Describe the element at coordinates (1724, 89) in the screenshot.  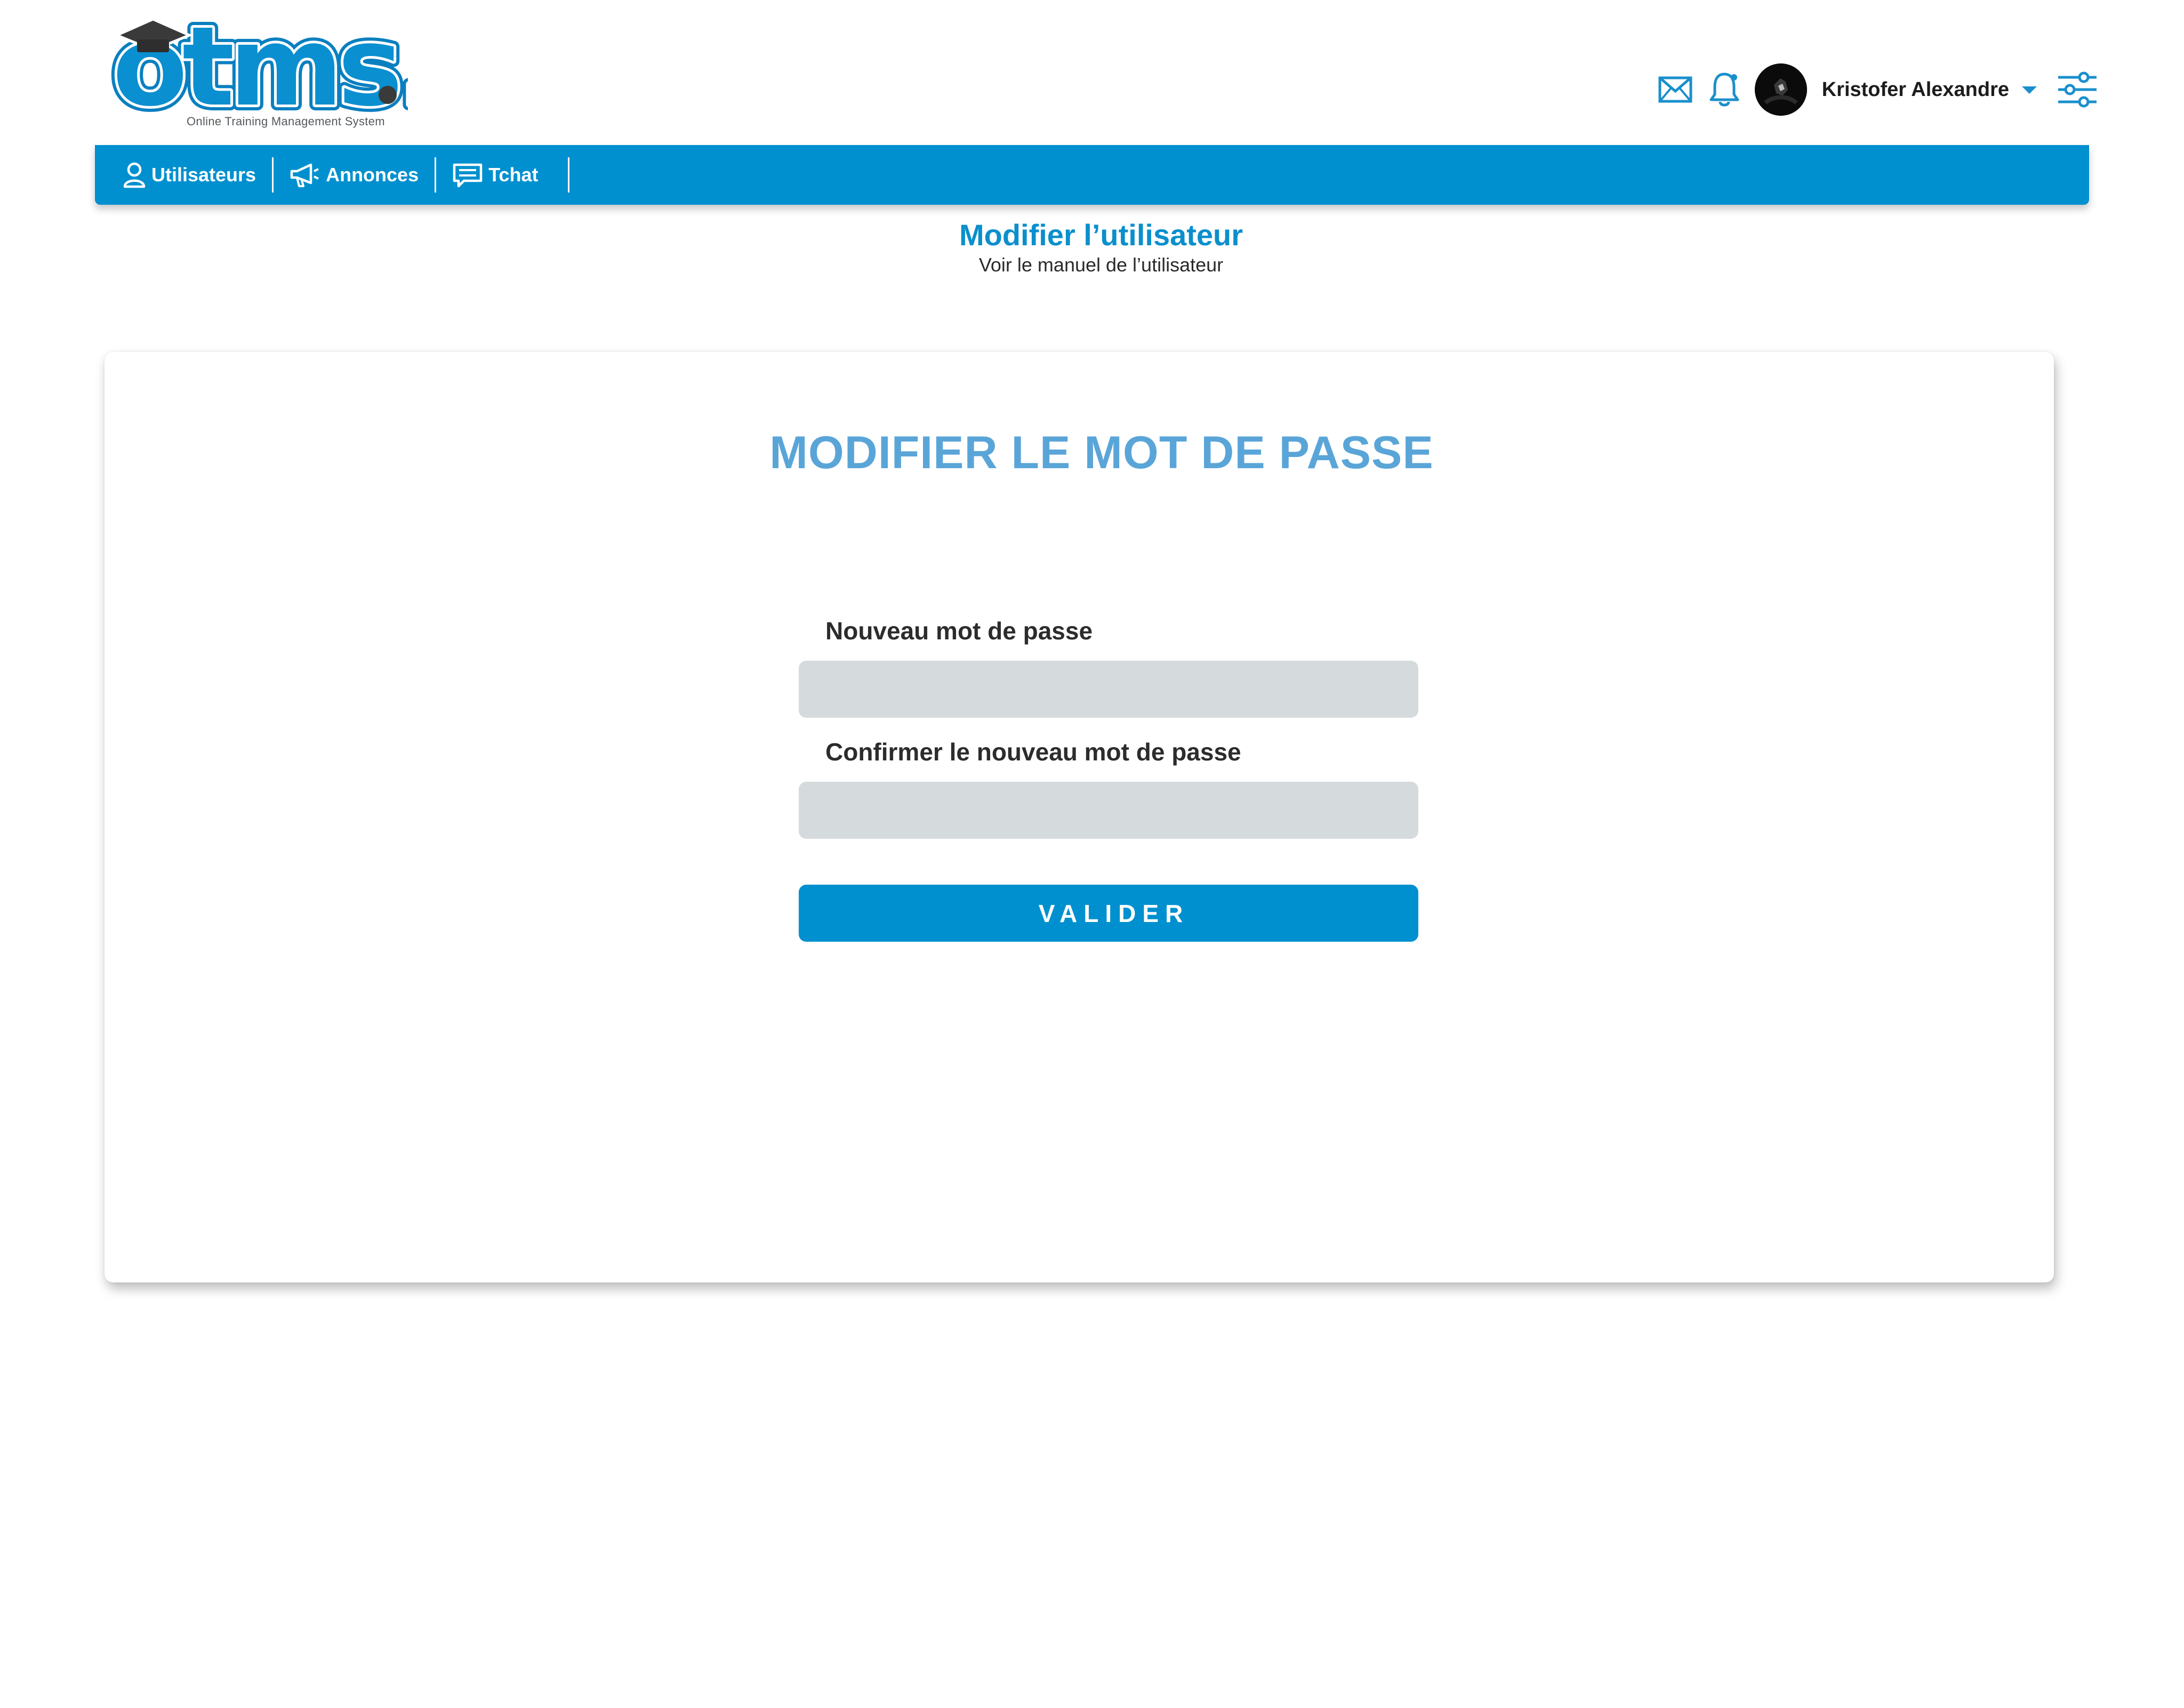
I see `bell-icon` at that location.